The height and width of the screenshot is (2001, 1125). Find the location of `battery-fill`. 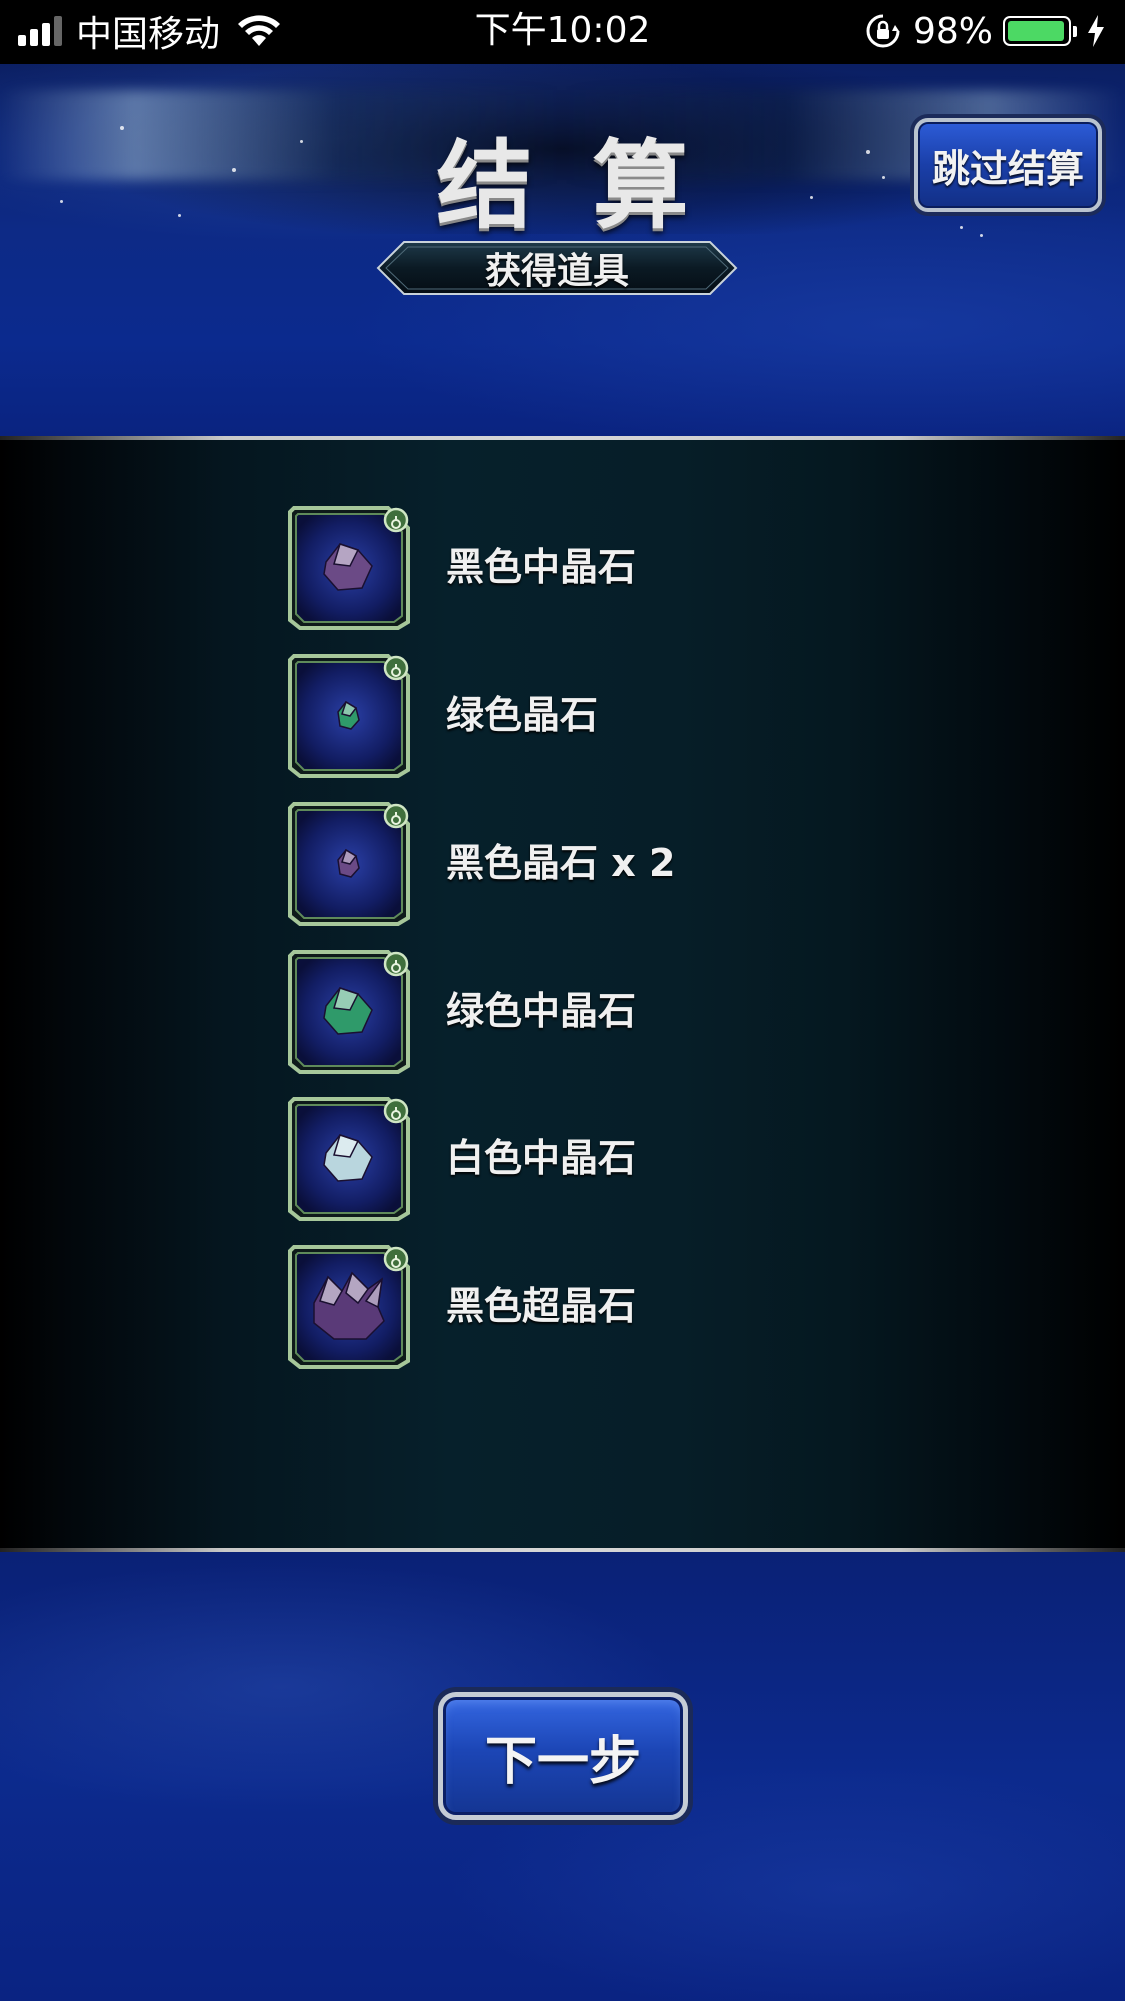

battery-fill is located at coordinates (1036, 31).